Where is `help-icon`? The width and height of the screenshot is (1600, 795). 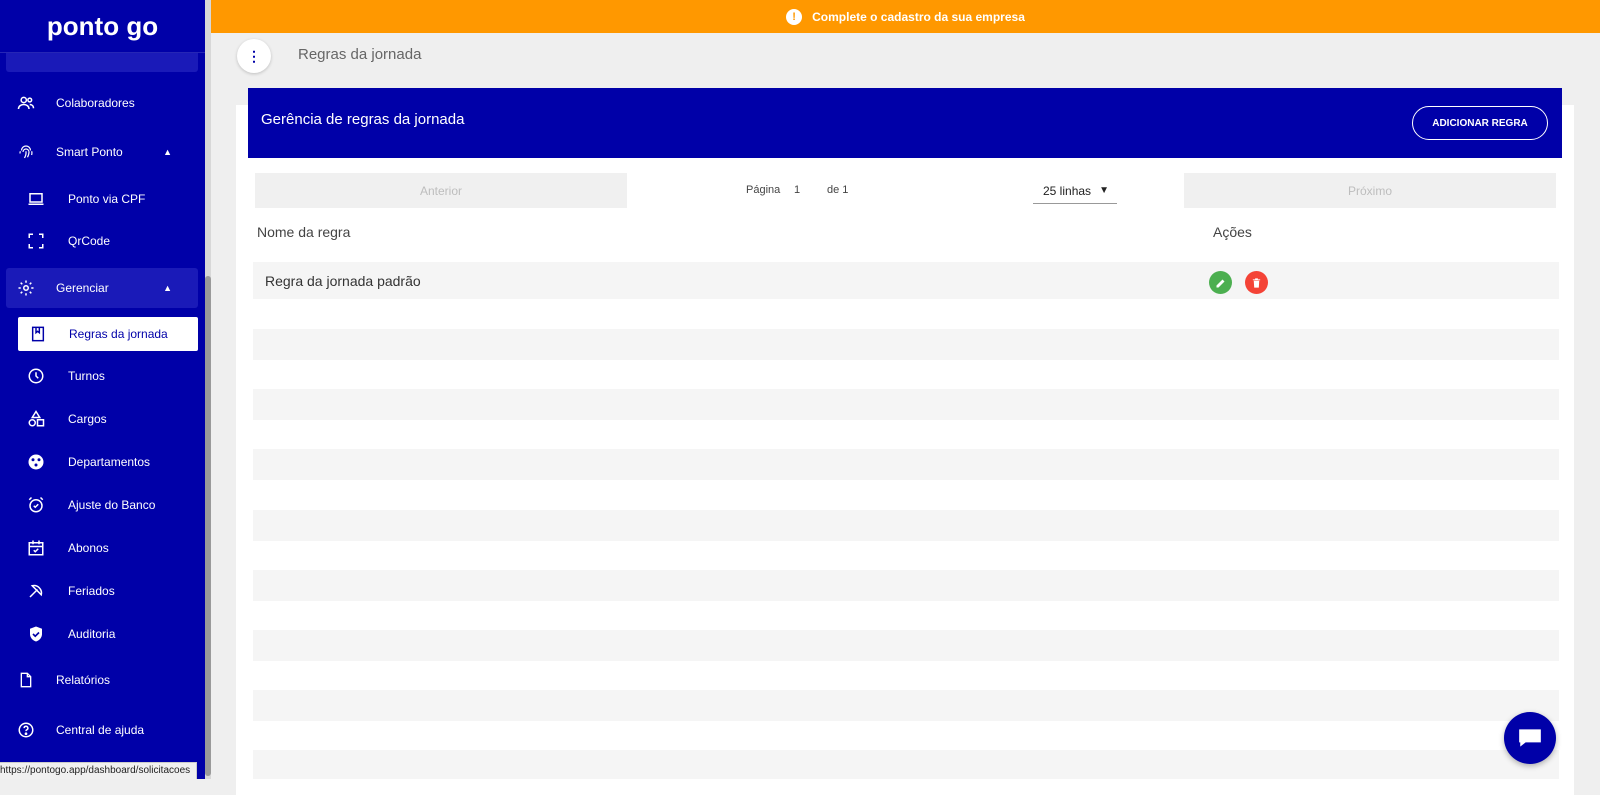
help-icon is located at coordinates (26, 730).